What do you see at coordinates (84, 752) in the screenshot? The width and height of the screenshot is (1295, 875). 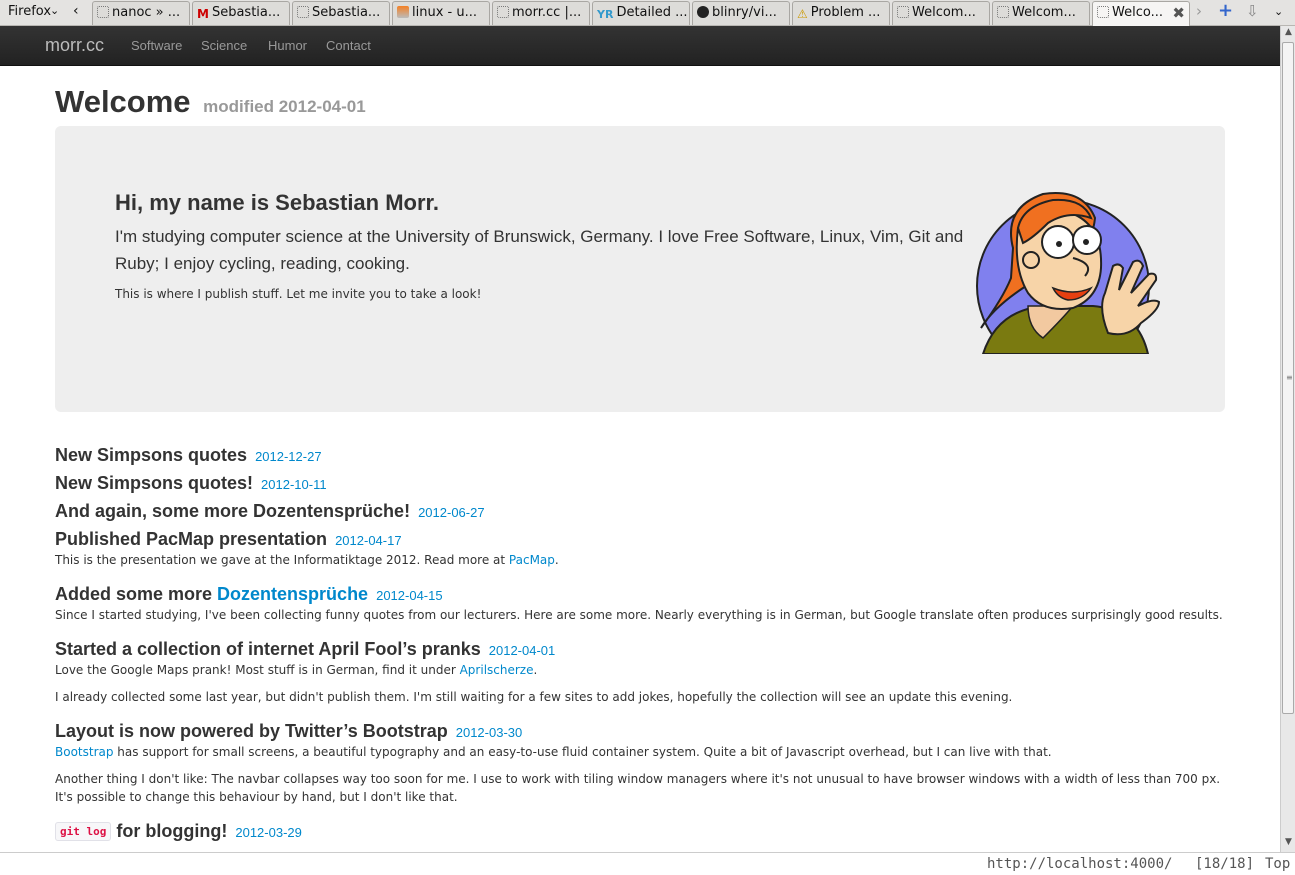 I see `bootstrap-link: Bootstrap` at bounding box center [84, 752].